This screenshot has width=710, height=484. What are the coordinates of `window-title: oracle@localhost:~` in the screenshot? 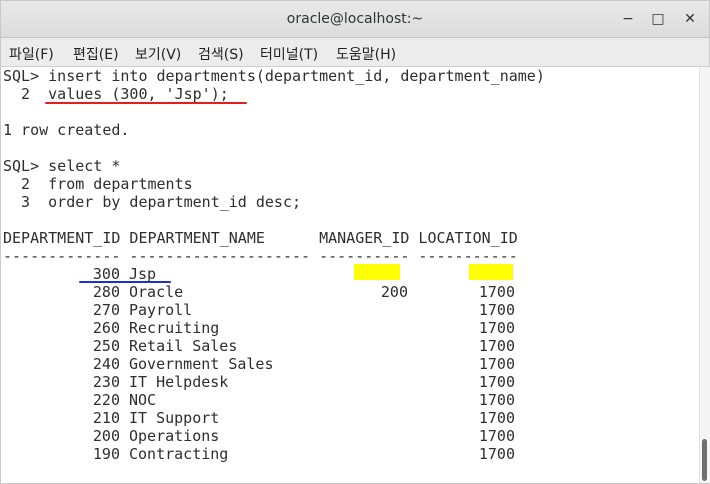 It's located at (355, 19).